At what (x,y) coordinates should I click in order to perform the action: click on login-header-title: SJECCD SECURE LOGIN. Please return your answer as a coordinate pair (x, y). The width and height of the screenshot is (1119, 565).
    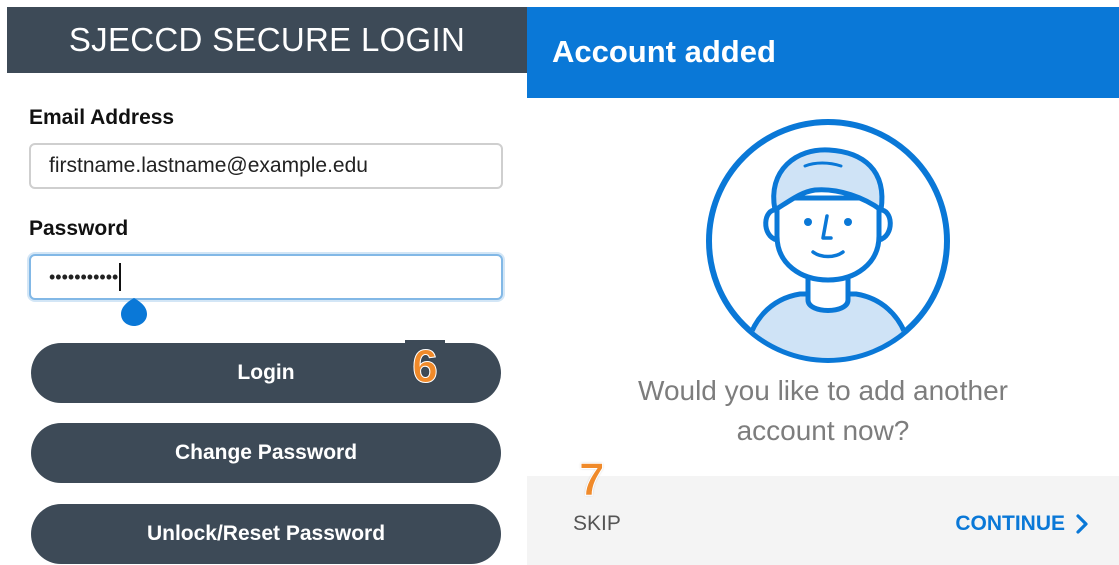
    Looking at the image, I should click on (267, 39).